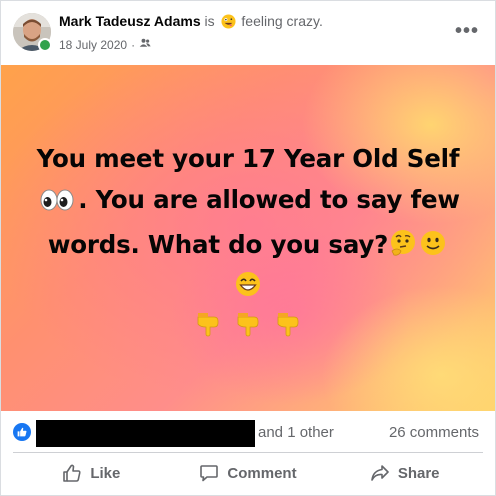 This screenshot has height=496, width=496. I want to click on crazy-face-emoji-icon, so click(228, 23).